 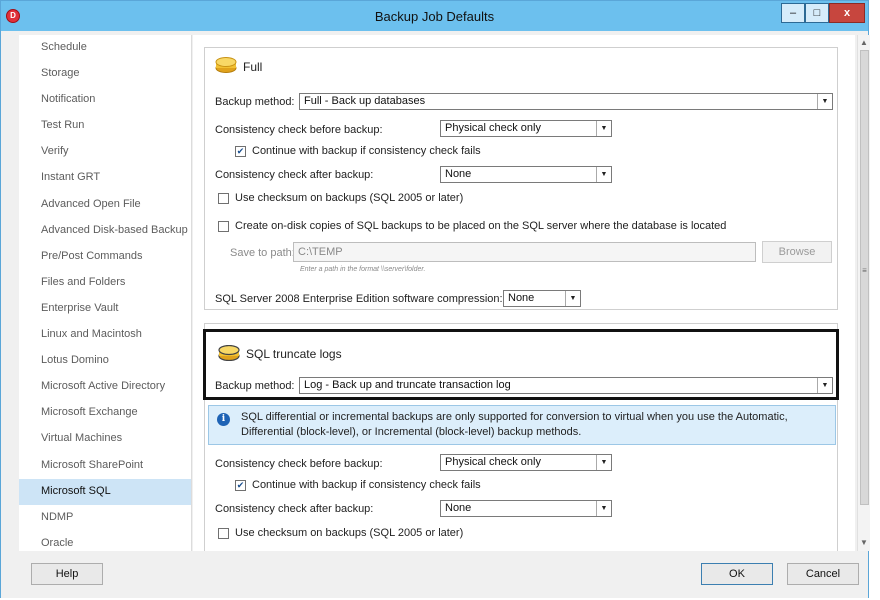 What do you see at coordinates (526, 174) in the screenshot?
I see `full-consistency-after-dropdown: None ▼` at bounding box center [526, 174].